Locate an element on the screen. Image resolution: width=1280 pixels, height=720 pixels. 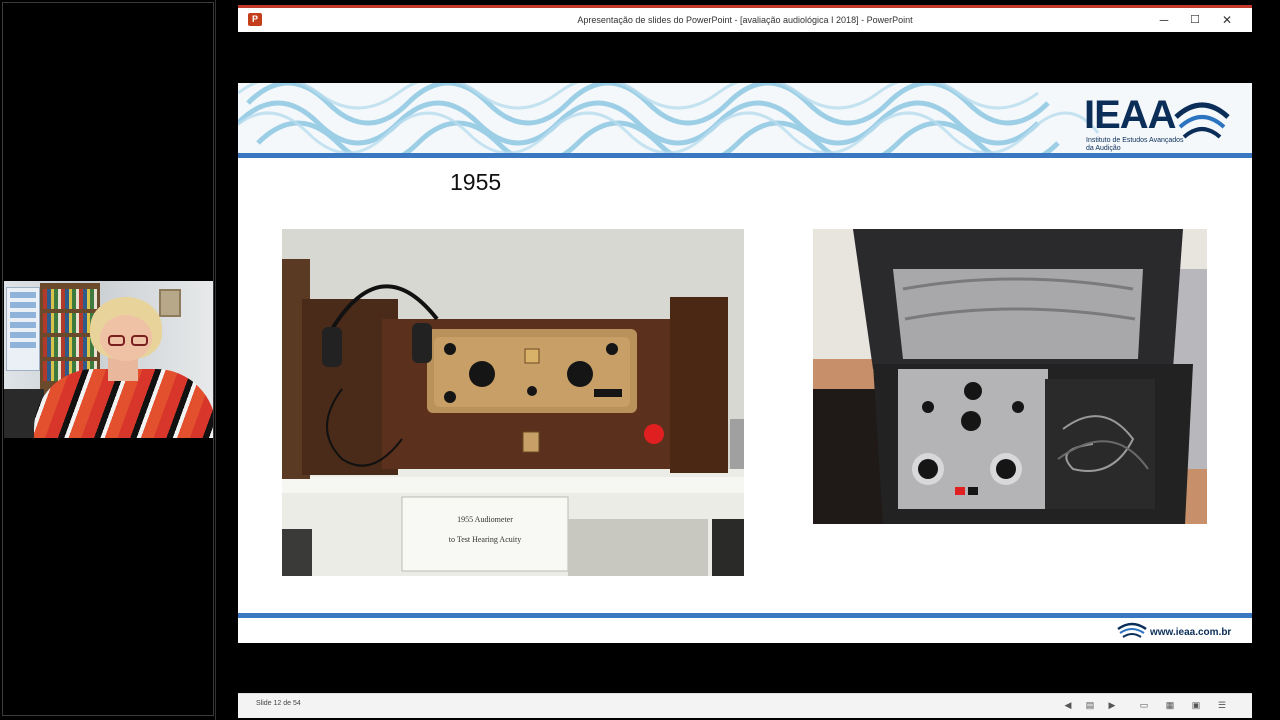
presenter-glasses is located at coordinates (129, 341).